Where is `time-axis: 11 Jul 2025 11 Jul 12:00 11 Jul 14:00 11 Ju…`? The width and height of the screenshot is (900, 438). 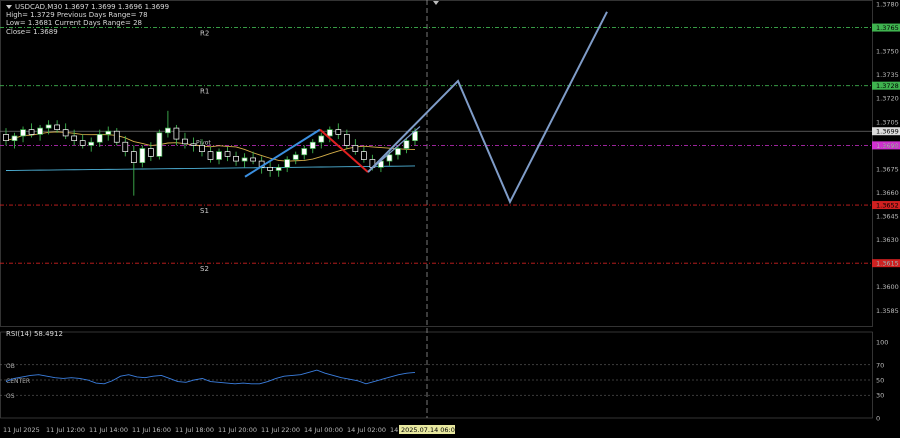 time-axis: 11 Jul 2025 11 Jul 12:00 11 Jul 14:00 11 Ju… is located at coordinates (231, 429).